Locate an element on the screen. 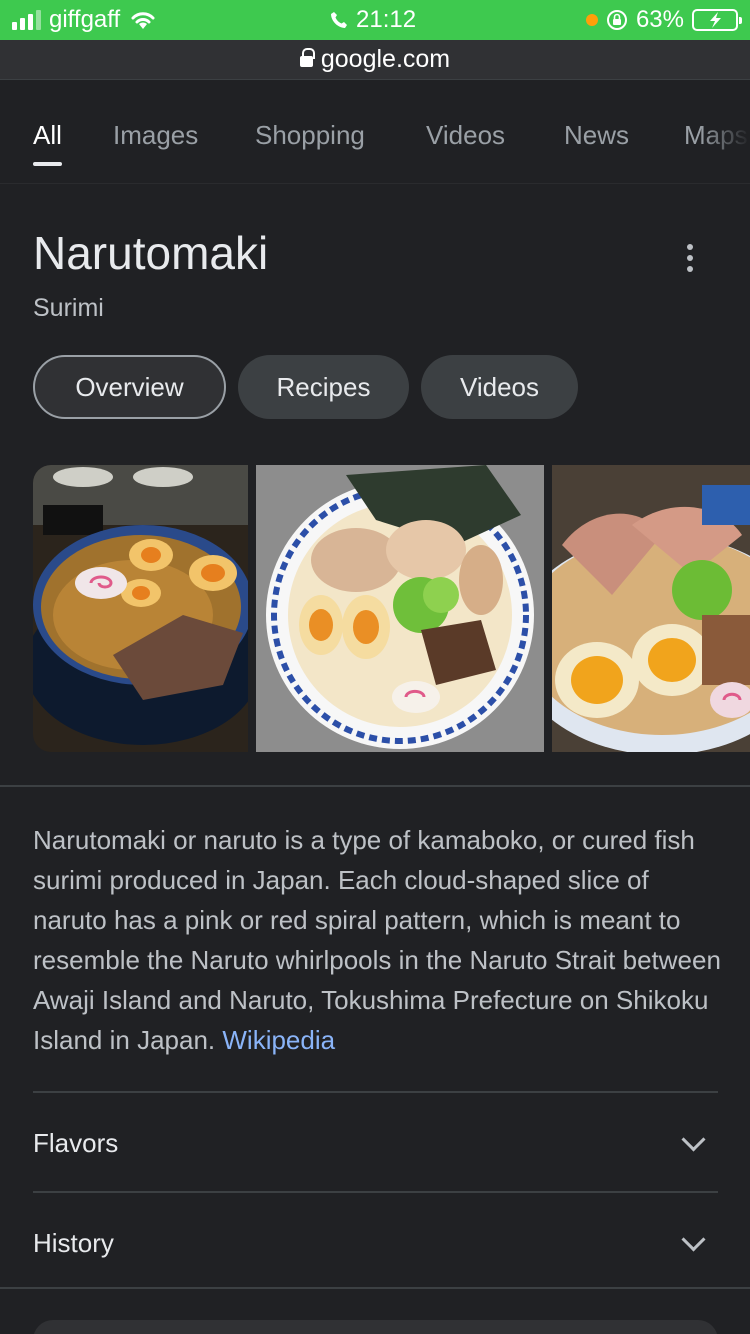 The width and height of the screenshot is (750, 1334). chip-videos: Videos is located at coordinates (499, 387).